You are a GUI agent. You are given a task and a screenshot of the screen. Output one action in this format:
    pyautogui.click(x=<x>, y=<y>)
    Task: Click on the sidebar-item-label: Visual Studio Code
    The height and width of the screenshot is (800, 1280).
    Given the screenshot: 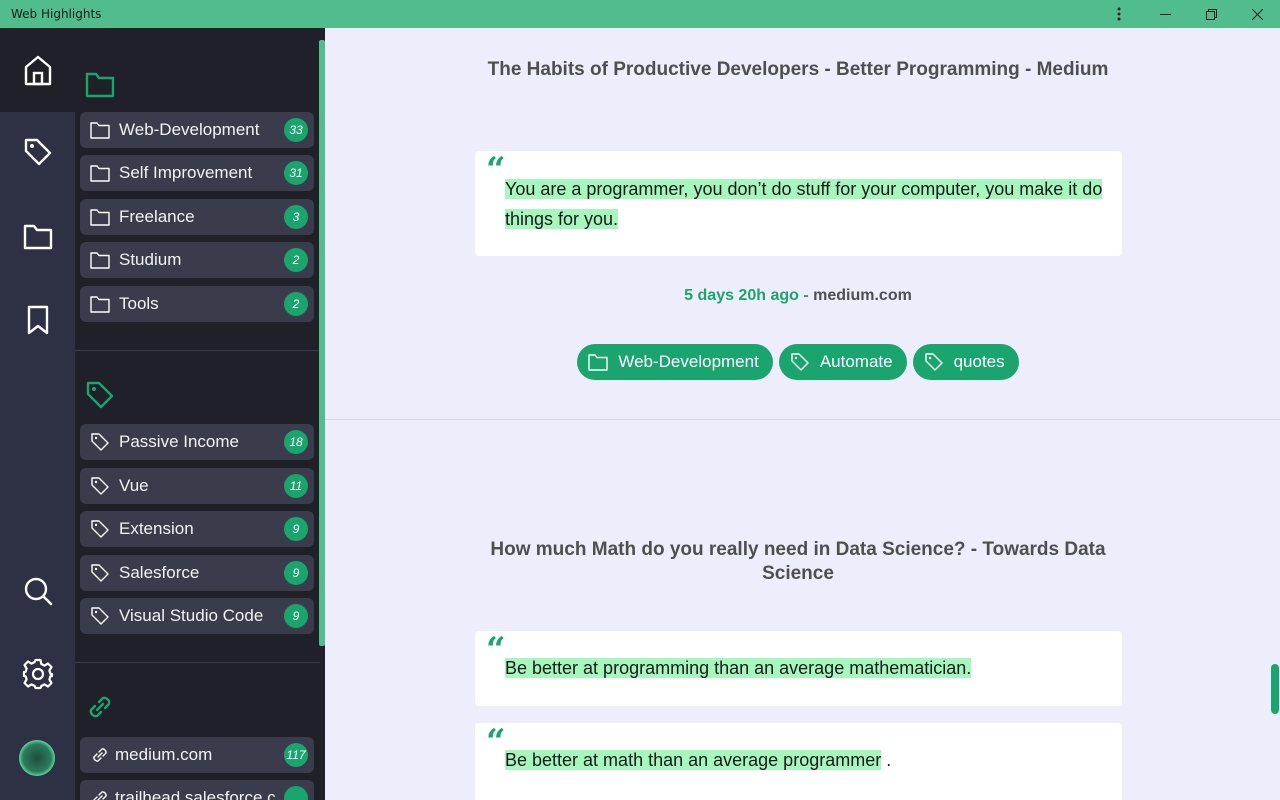 What is the action you would take?
    pyautogui.click(x=191, y=615)
    